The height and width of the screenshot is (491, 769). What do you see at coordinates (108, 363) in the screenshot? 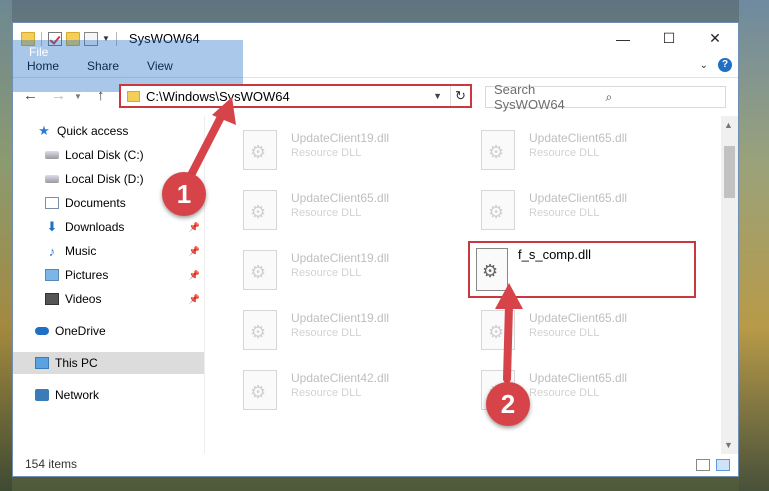
I see `sidebar-item-this-pc: This PC` at bounding box center [108, 363].